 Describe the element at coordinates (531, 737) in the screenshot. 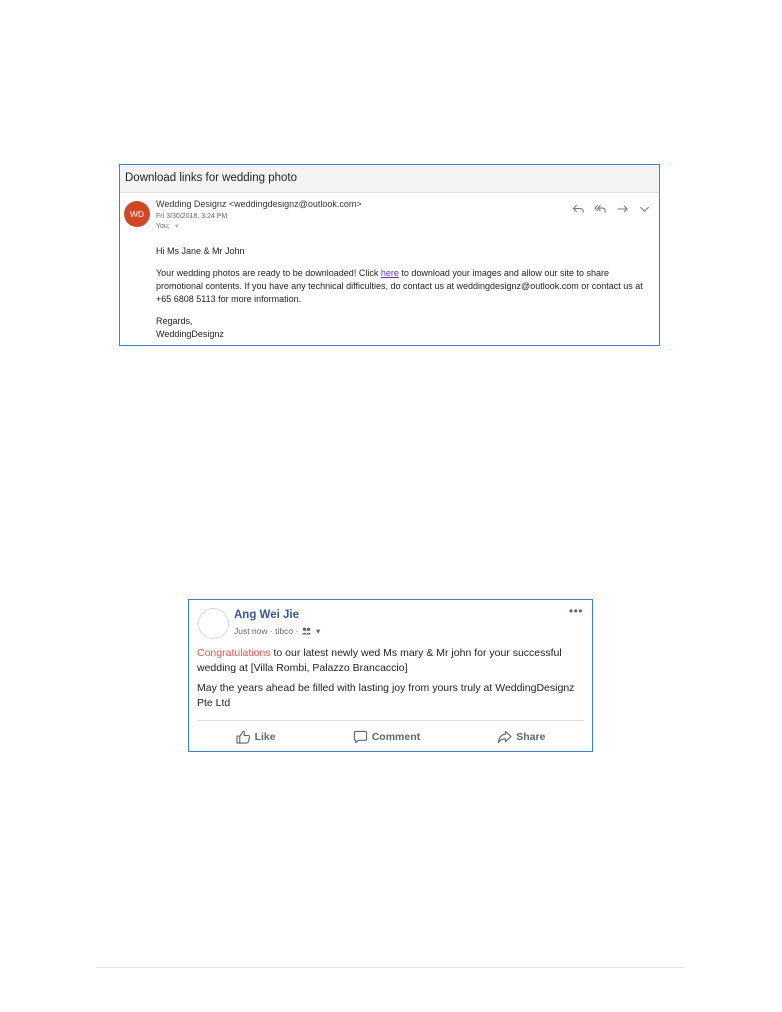

I see `share-label: Share` at that location.